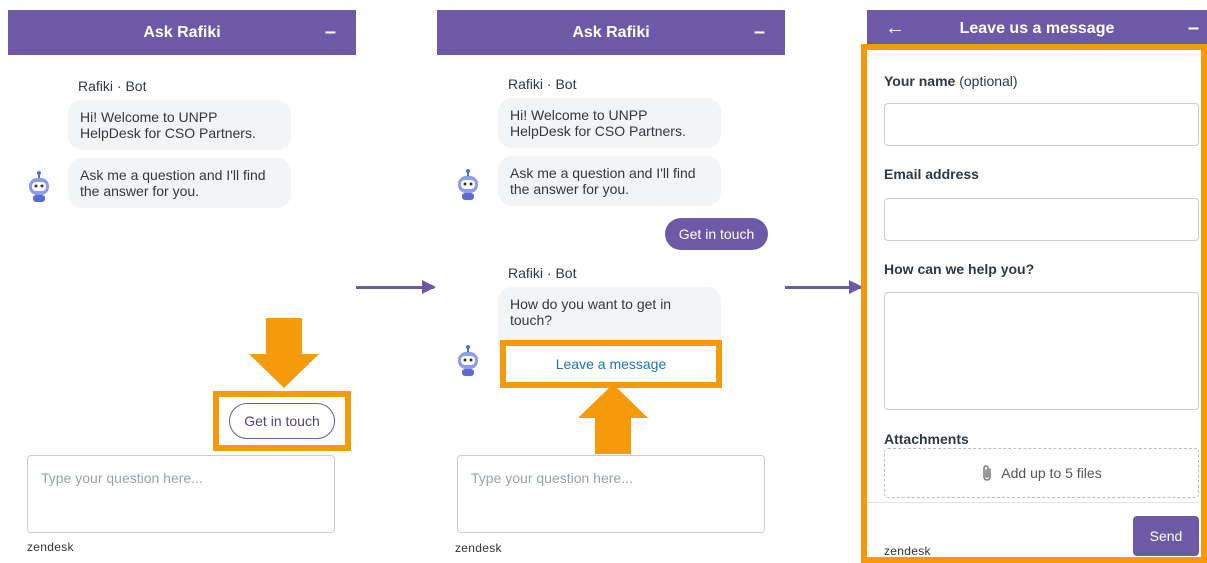  Describe the element at coordinates (959, 269) in the screenshot. I see `help-label: How can we help you?` at that location.